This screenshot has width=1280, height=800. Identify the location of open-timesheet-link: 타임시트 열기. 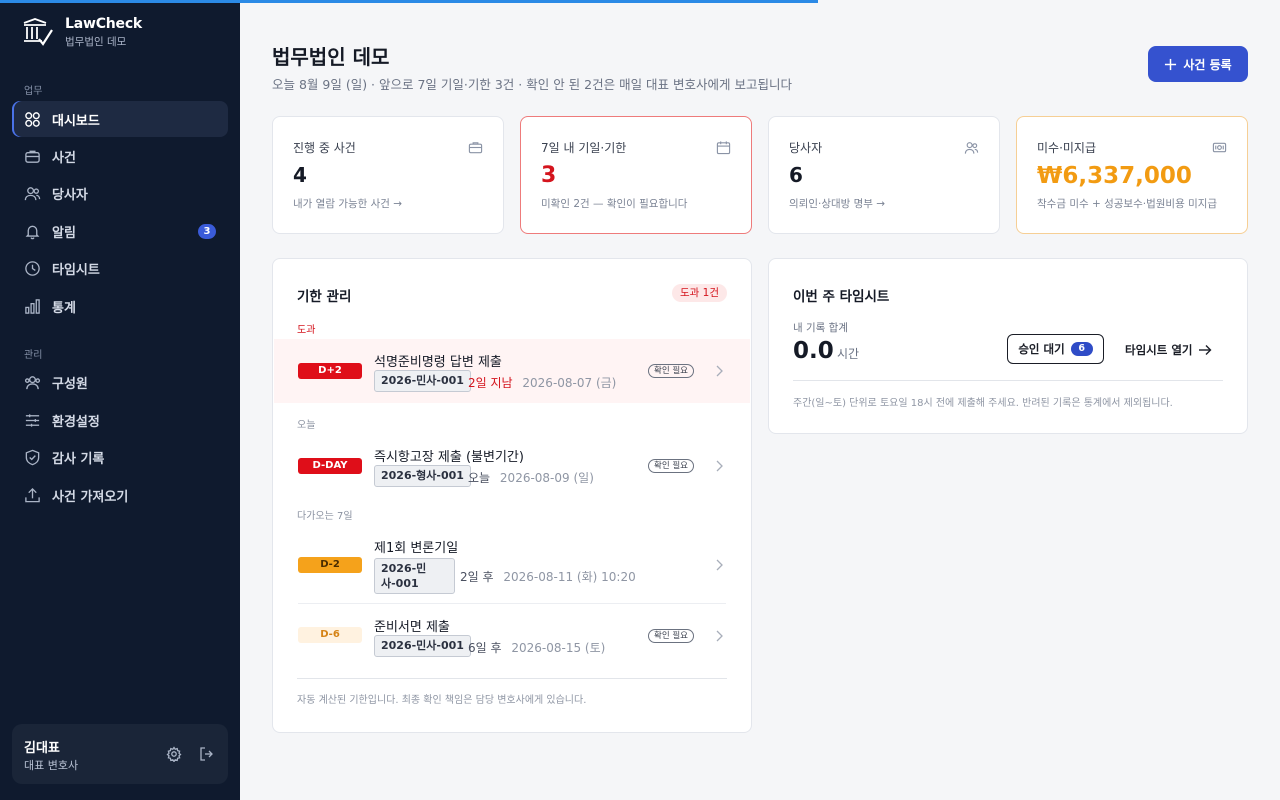
(1168, 350).